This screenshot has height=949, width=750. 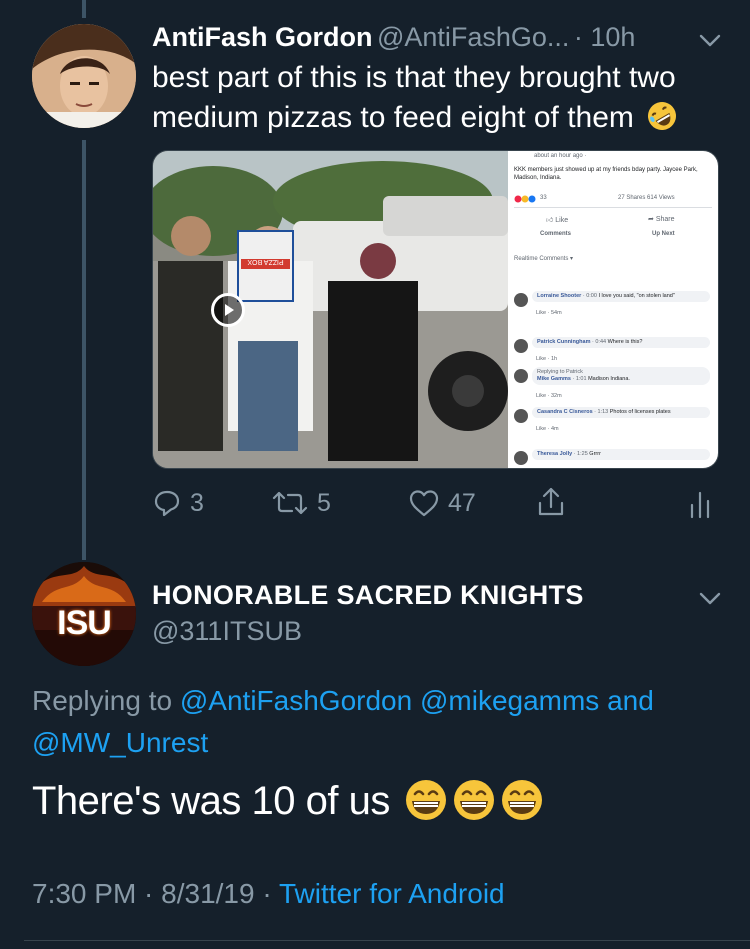 What do you see at coordinates (662, 115) in the screenshot?
I see `rolling-on-floor-laughing-icon` at bounding box center [662, 115].